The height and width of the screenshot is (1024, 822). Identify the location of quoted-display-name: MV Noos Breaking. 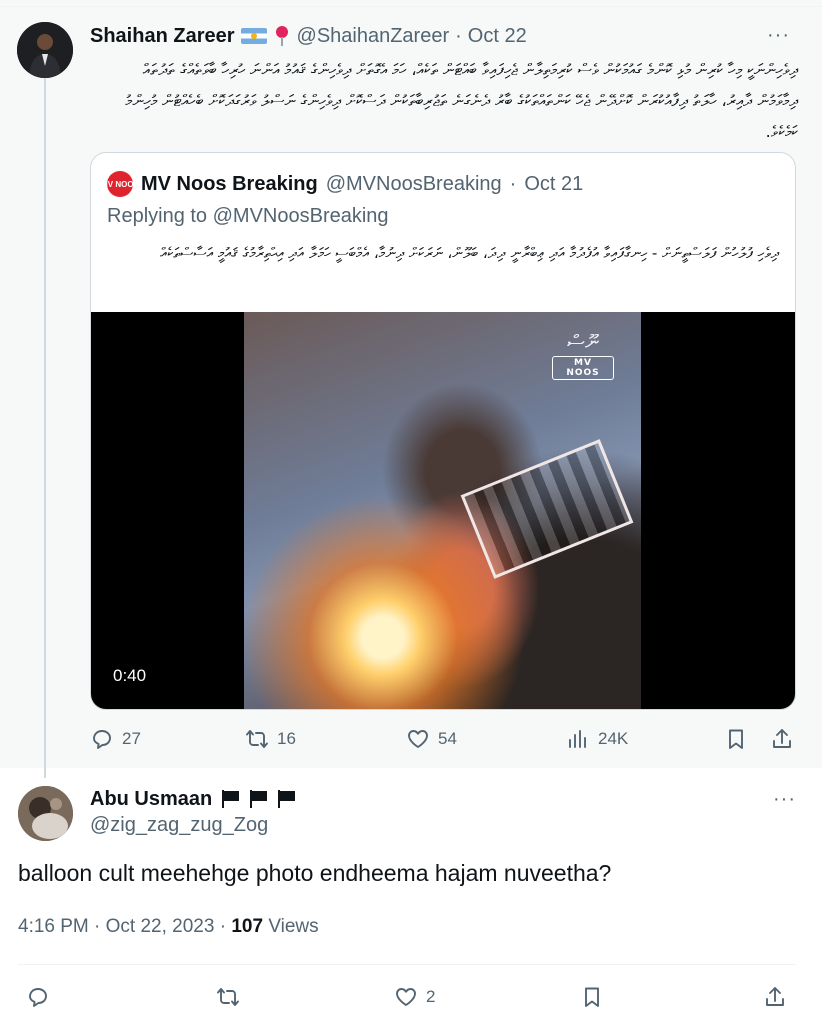
(229, 183).